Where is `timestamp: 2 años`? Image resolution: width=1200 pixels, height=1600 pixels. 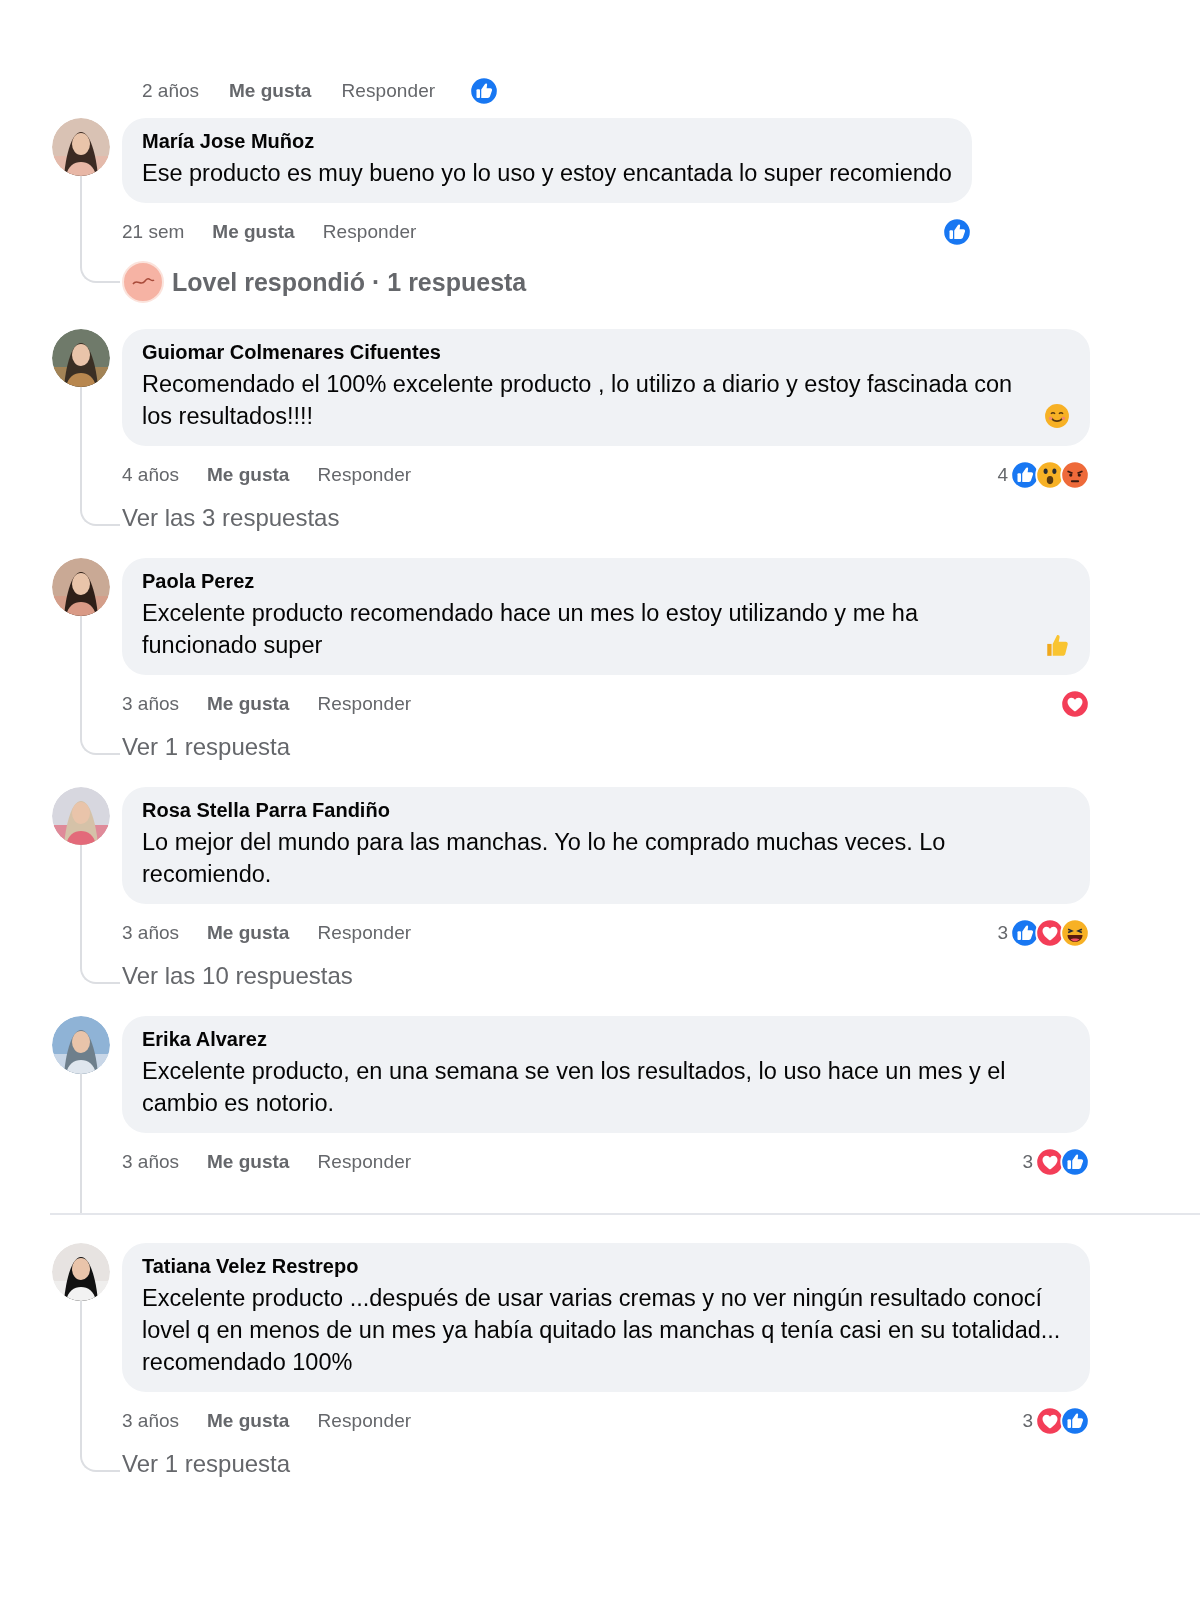
timestamp: 2 años is located at coordinates (171, 91).